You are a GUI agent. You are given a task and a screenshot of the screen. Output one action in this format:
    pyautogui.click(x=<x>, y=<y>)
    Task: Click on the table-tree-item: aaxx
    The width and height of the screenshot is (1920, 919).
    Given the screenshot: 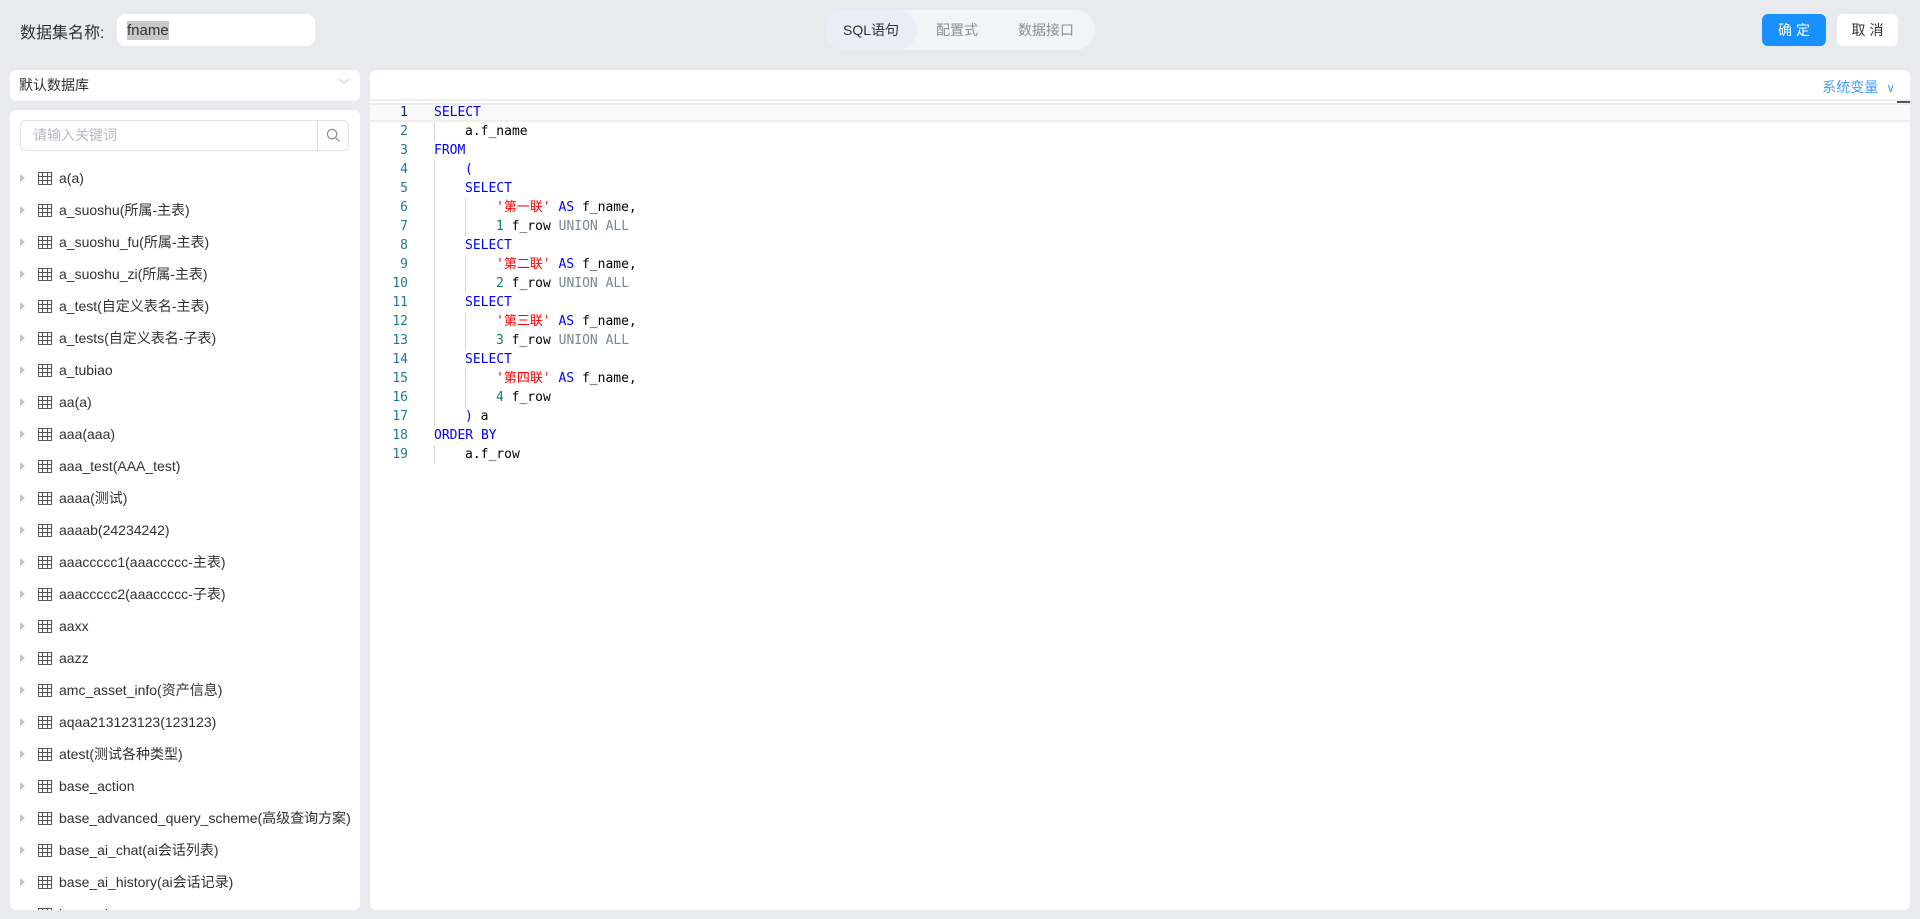 What is the action you would take?
    pyautogui.click(x=185, y=626)
    